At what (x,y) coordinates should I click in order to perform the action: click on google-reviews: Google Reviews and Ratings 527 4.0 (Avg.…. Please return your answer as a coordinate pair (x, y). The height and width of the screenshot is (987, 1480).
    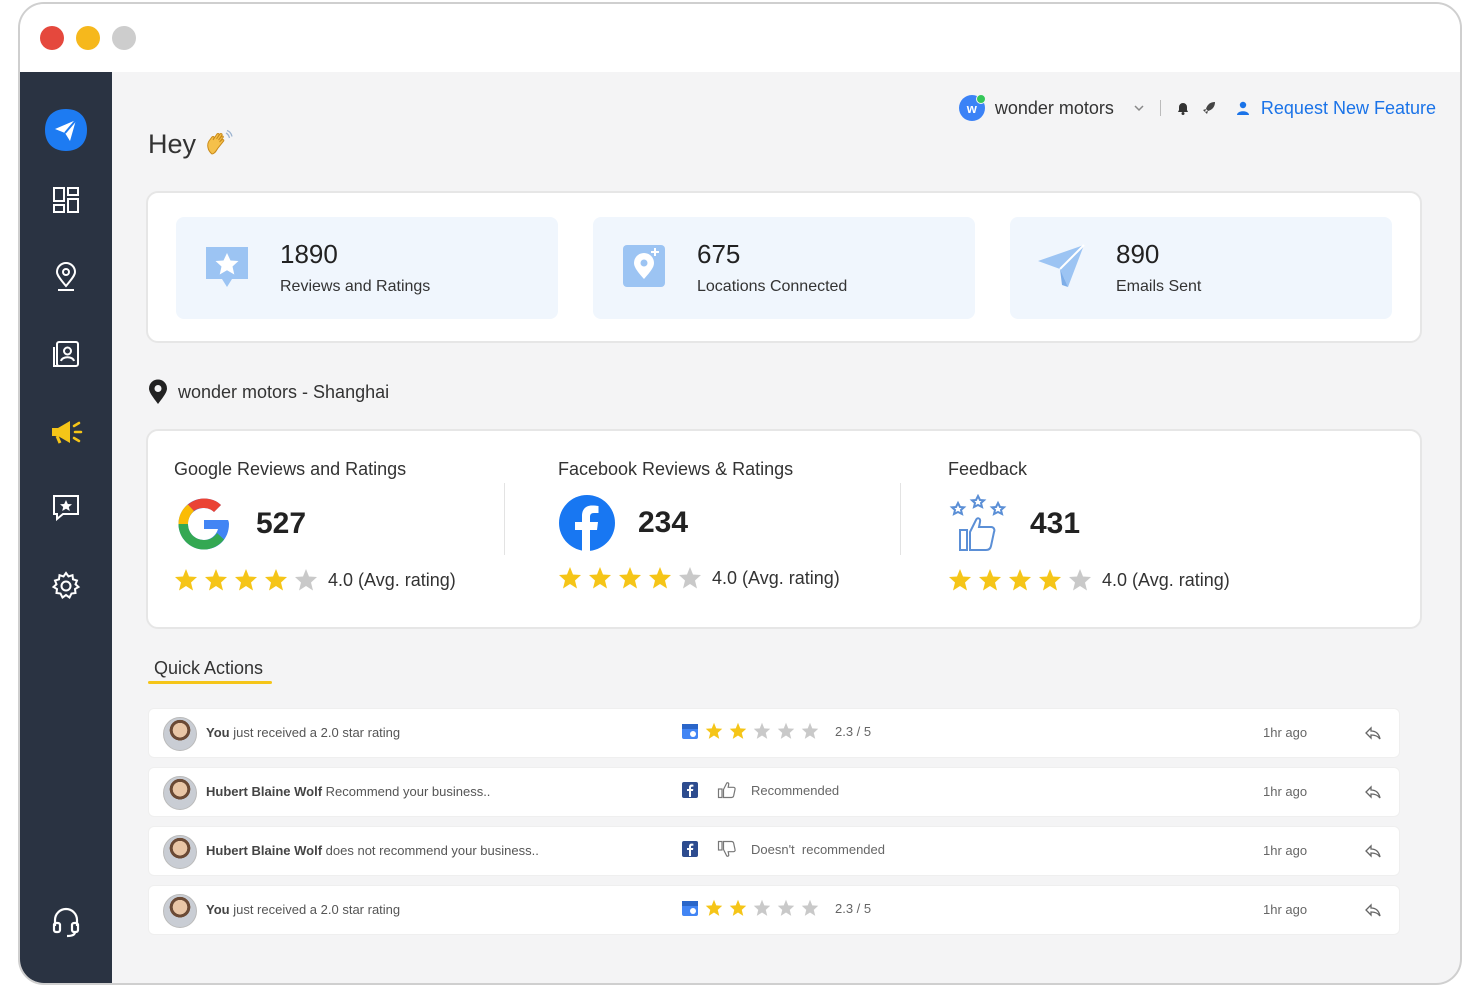
    Looking at the image, I should click on (315, 525).